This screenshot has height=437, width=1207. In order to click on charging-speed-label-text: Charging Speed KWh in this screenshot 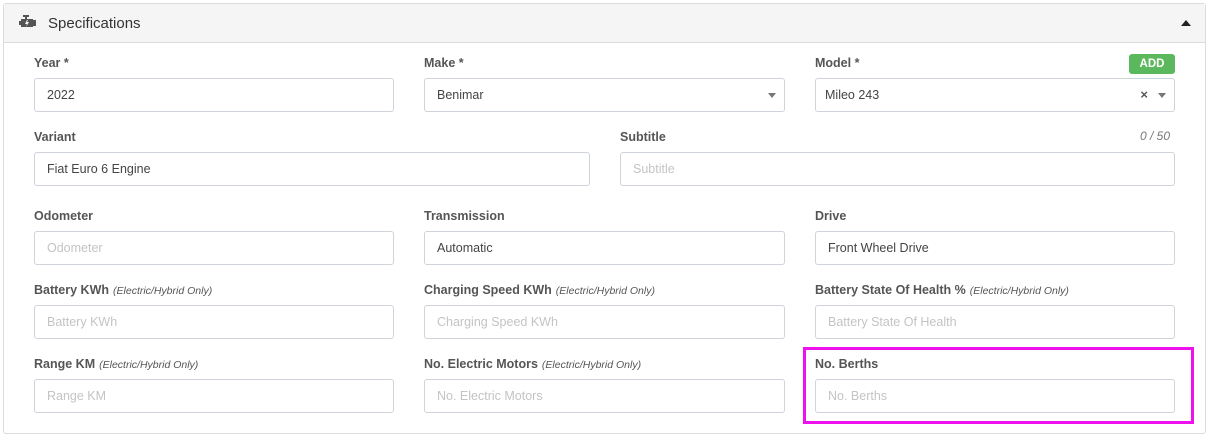, I will do `click(488, 290)`.